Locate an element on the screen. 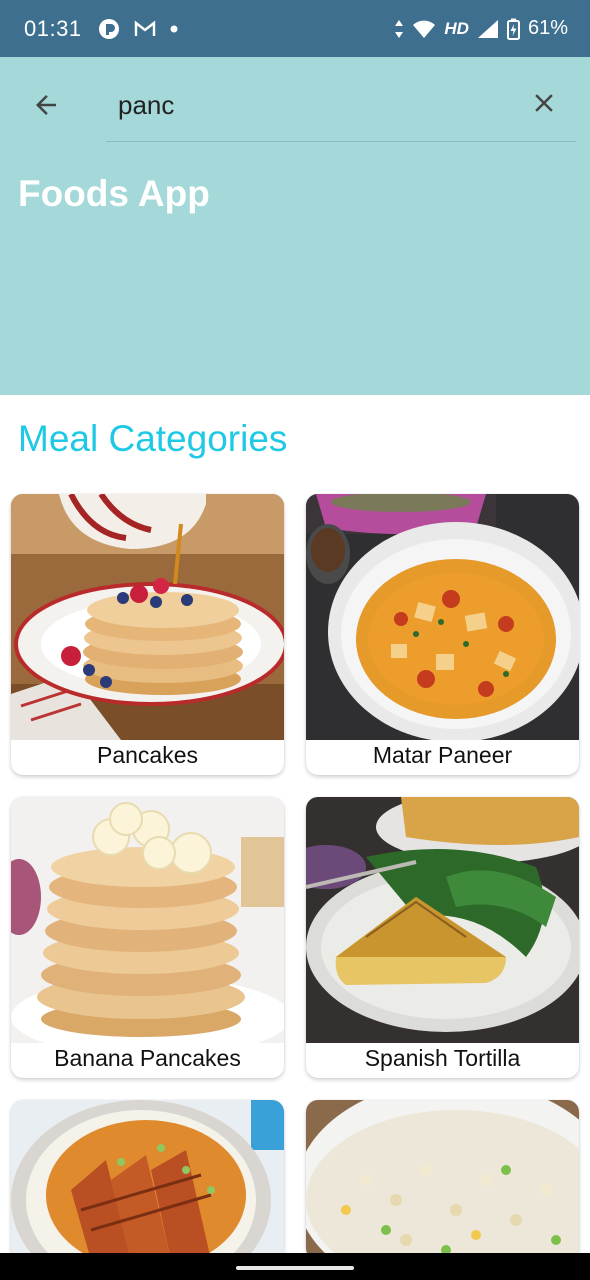 The height and width of the screenshot is (1280, 590). meal-card: Banana Pancakes is located at coordinates (147, 937).